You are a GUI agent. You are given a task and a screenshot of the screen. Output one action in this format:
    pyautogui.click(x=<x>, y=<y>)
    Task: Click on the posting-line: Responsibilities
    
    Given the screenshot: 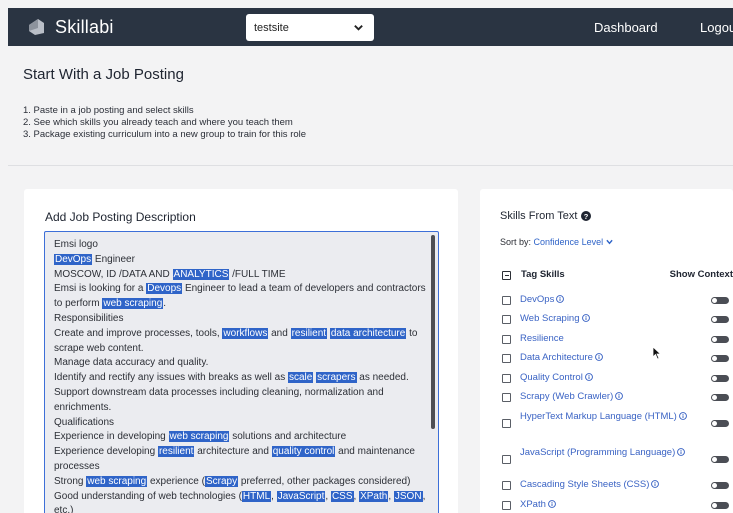 What is the action you would take?
    pyautogui.click(x=240, y=319)
    